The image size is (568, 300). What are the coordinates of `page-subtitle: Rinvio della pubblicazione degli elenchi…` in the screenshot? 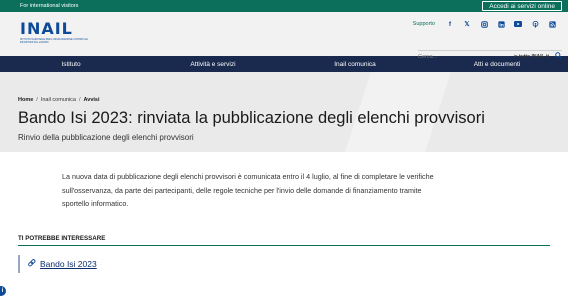 It's located at (106, 137).